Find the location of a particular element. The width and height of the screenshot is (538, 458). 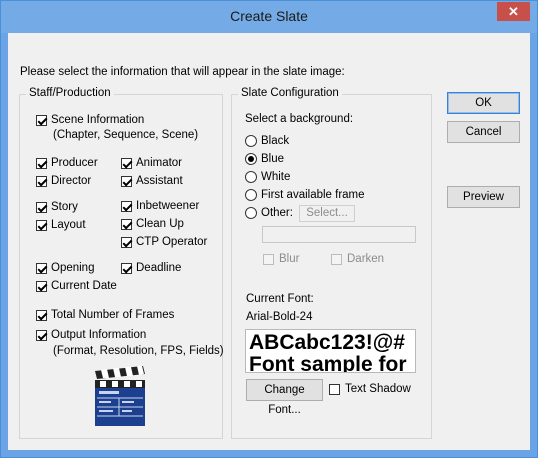

animator-label: Animator is located at coordinates (159, 163).